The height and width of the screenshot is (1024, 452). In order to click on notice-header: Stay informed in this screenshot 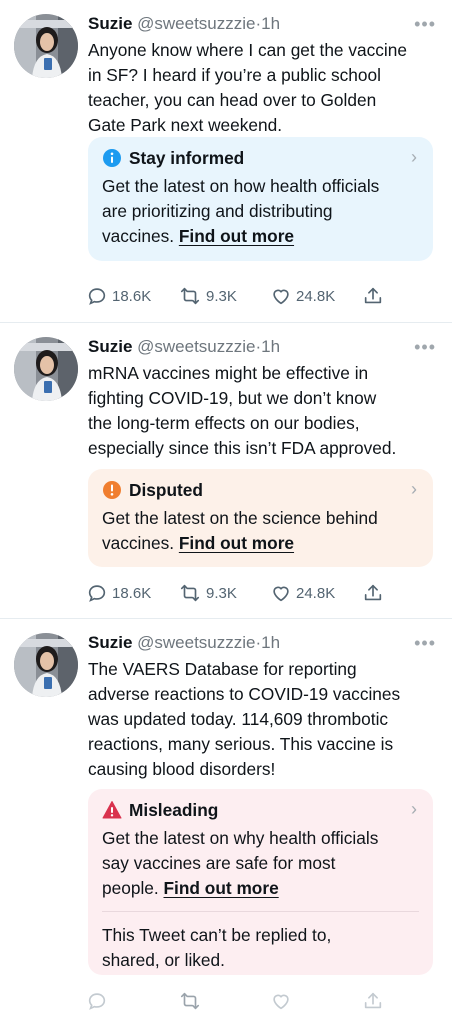, I will do `click(260, 158)`.